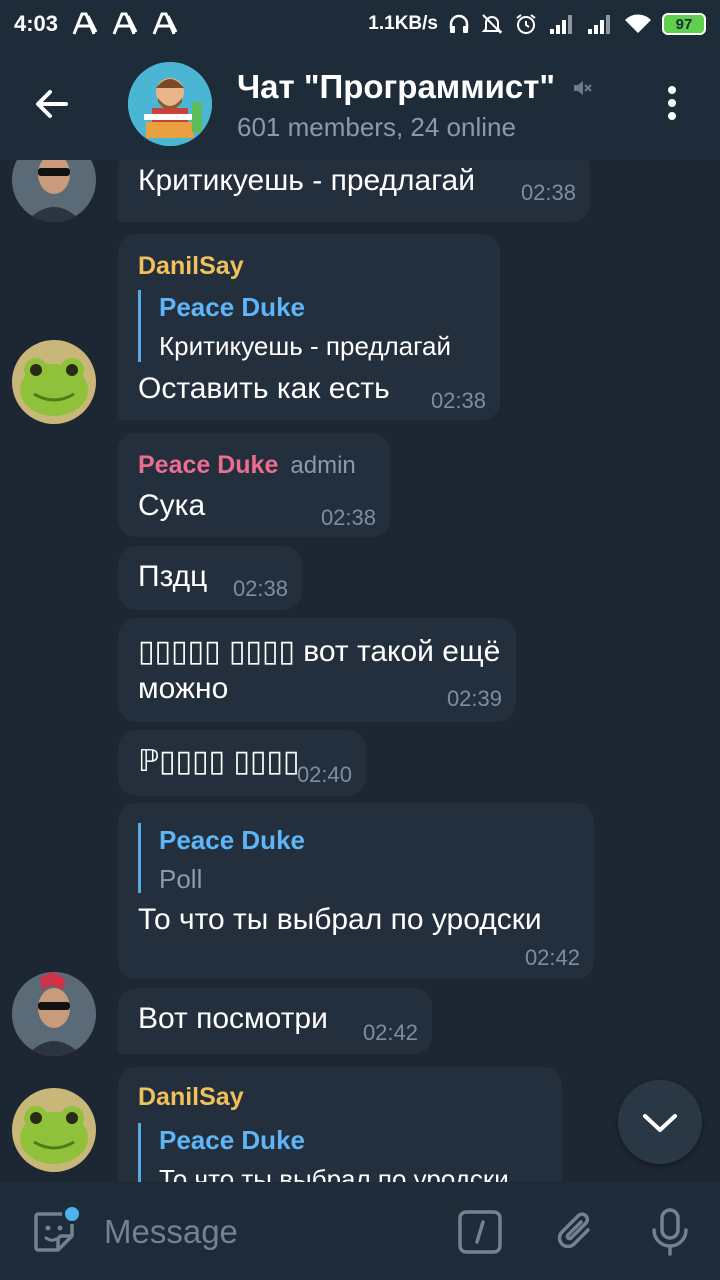  I want to click on scroll-to-bottom-button, so click(660, 1122).